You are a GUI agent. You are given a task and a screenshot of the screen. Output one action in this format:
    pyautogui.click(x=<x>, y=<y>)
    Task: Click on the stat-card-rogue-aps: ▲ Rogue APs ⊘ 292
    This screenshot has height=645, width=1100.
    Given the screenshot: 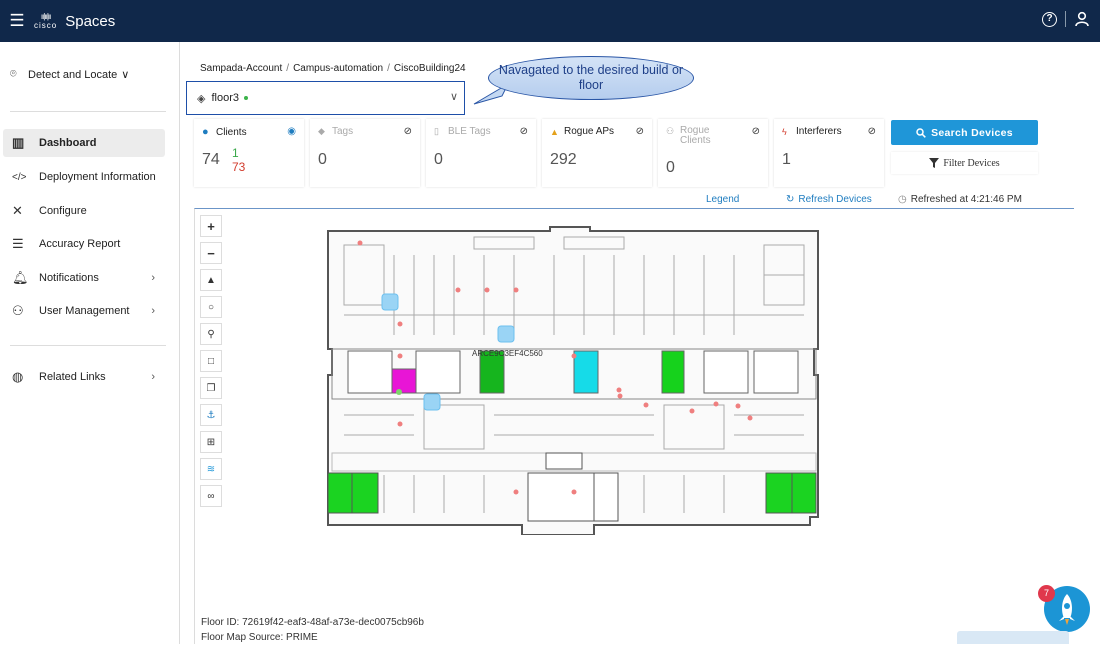 What is the action you would take?
    pyautogui.click(x=597, y=153)
    